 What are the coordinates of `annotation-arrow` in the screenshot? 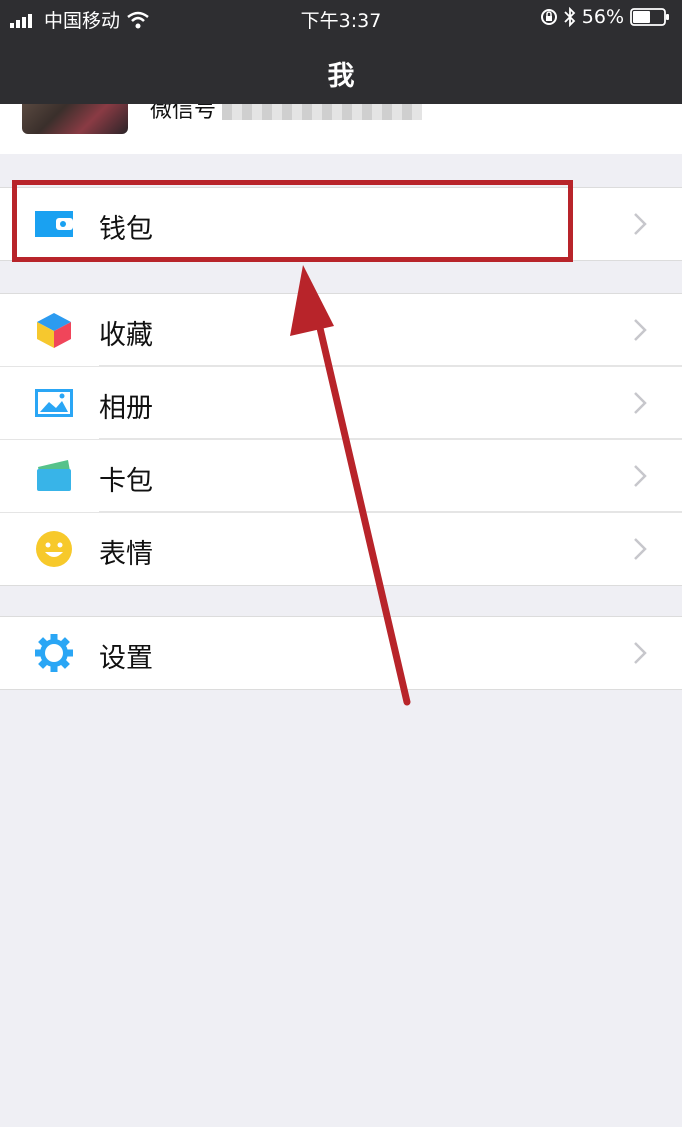 It's located at (350, 485).